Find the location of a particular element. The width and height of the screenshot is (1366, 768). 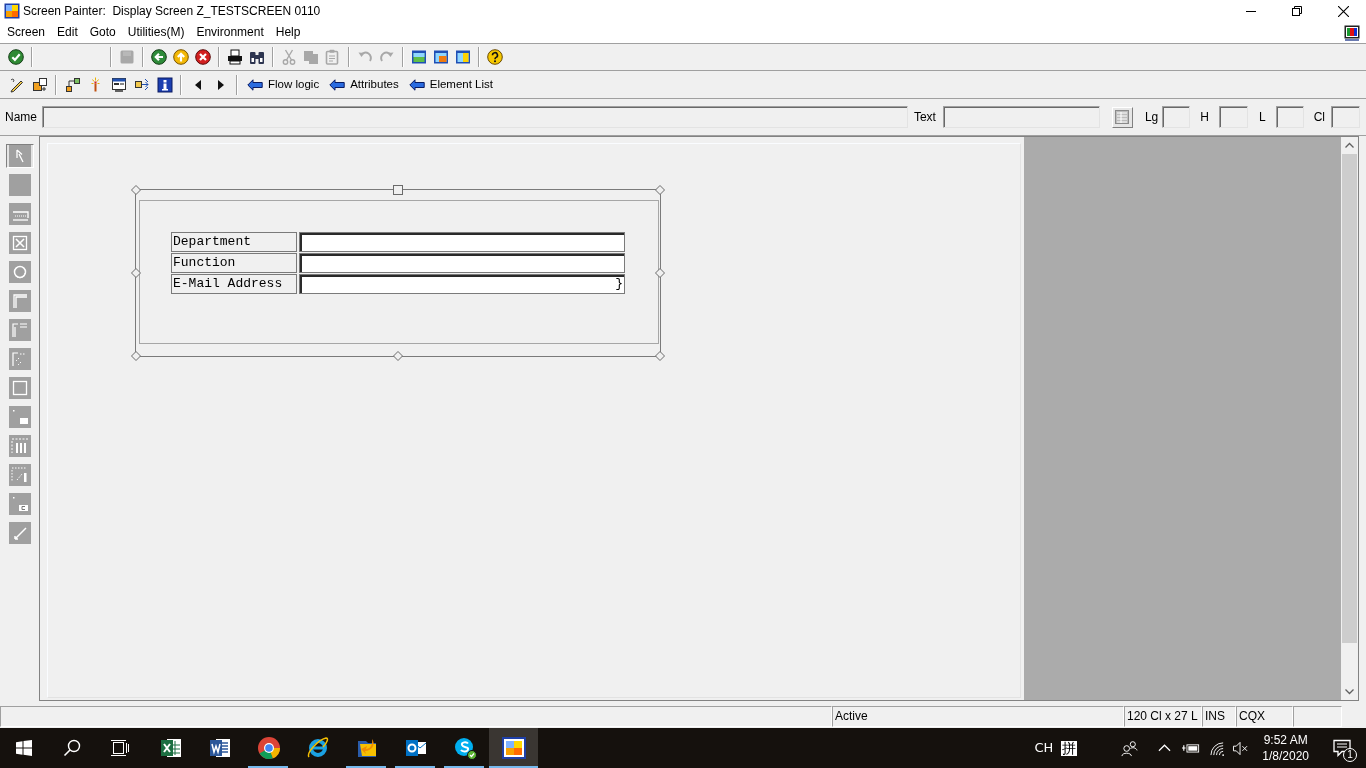

menu-item: Help is located at coordinates (288, 32).